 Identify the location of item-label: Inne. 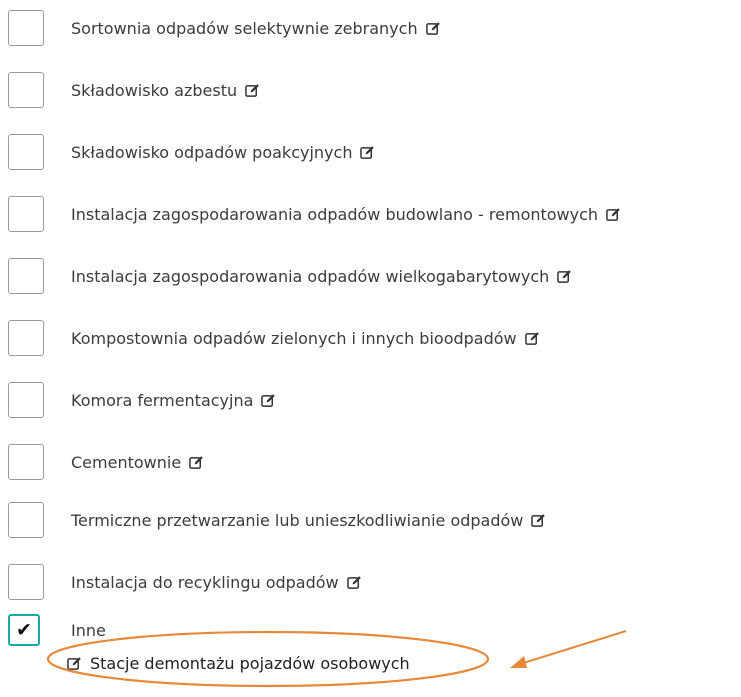
(88, 630).